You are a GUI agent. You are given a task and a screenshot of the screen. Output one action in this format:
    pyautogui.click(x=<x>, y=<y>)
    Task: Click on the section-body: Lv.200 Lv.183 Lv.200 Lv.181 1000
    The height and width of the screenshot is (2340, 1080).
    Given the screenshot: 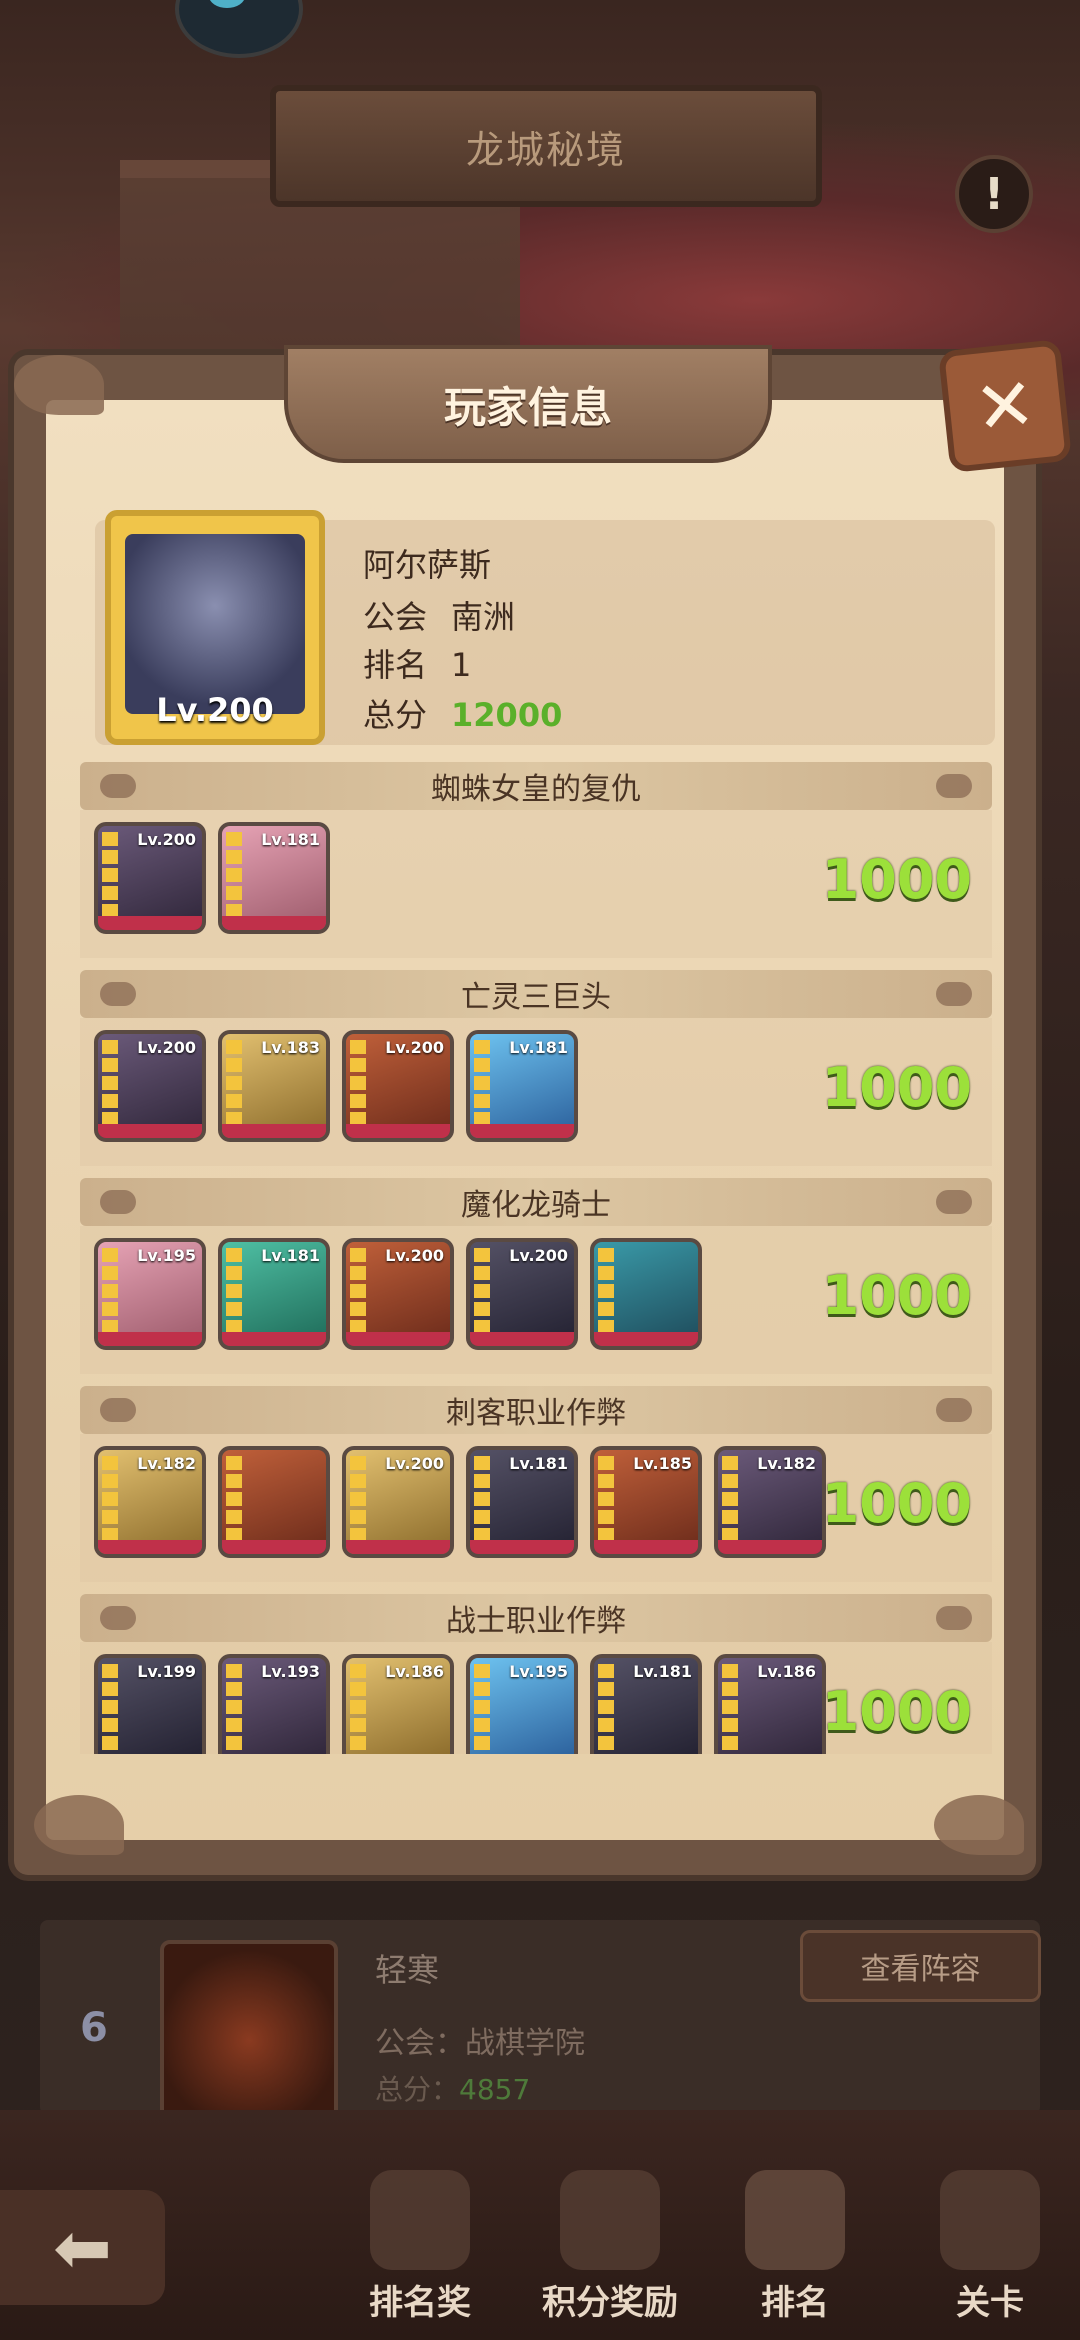 What is the action you would take?
    pyautogui.click(x=536, y=1092)
    